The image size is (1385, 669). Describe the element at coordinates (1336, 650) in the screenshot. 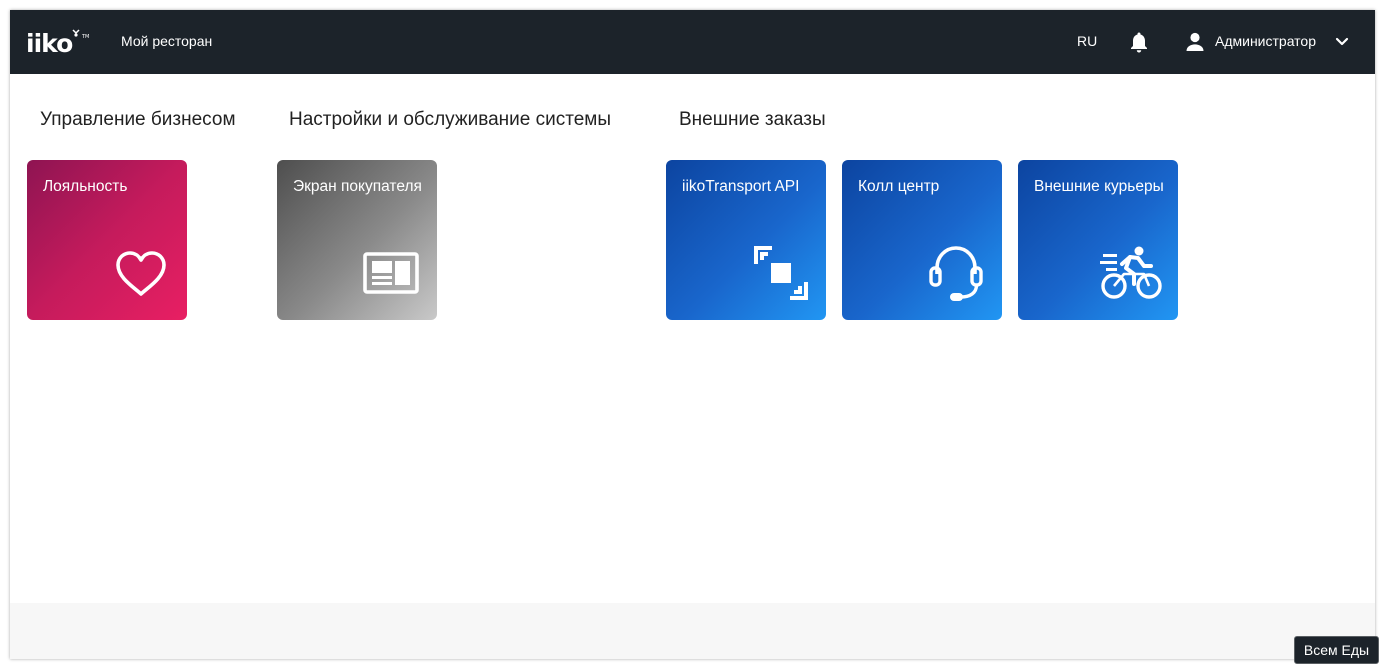

I see `toast-notification: Всем Еды` at that location.